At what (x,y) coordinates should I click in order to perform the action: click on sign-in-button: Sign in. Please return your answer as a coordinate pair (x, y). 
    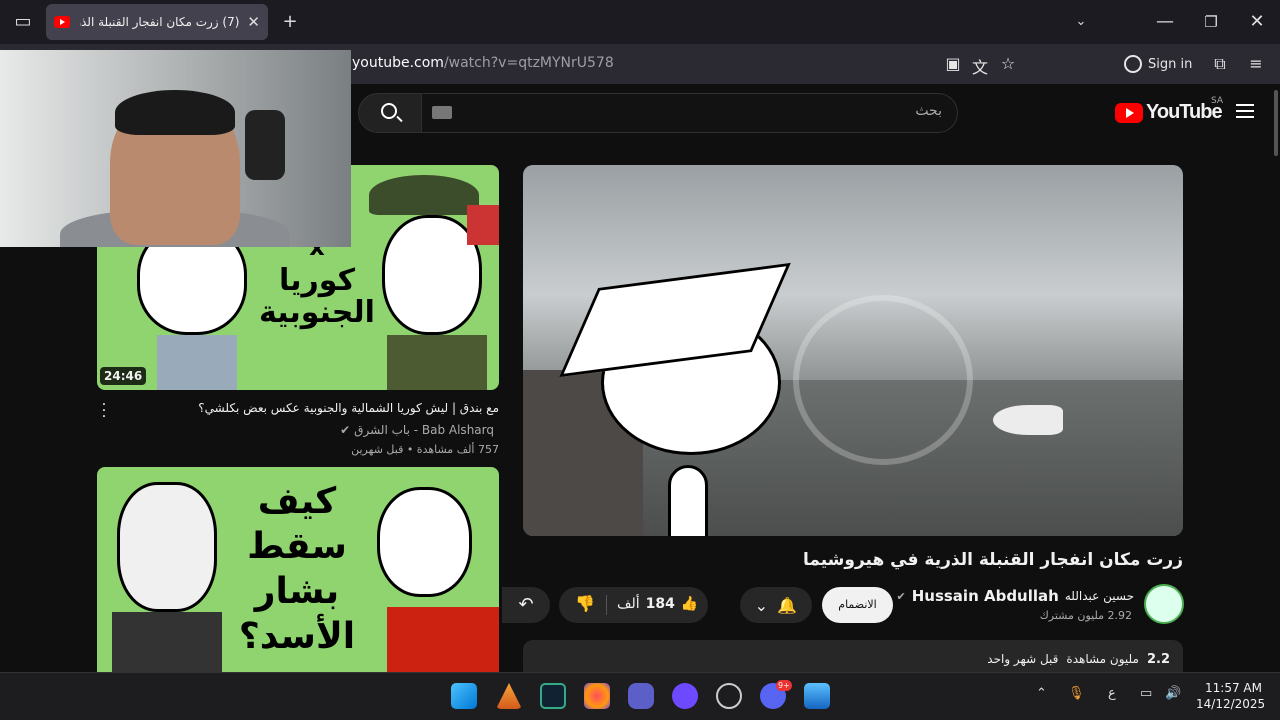
    Looking at the image, I should click on (1158, 64).